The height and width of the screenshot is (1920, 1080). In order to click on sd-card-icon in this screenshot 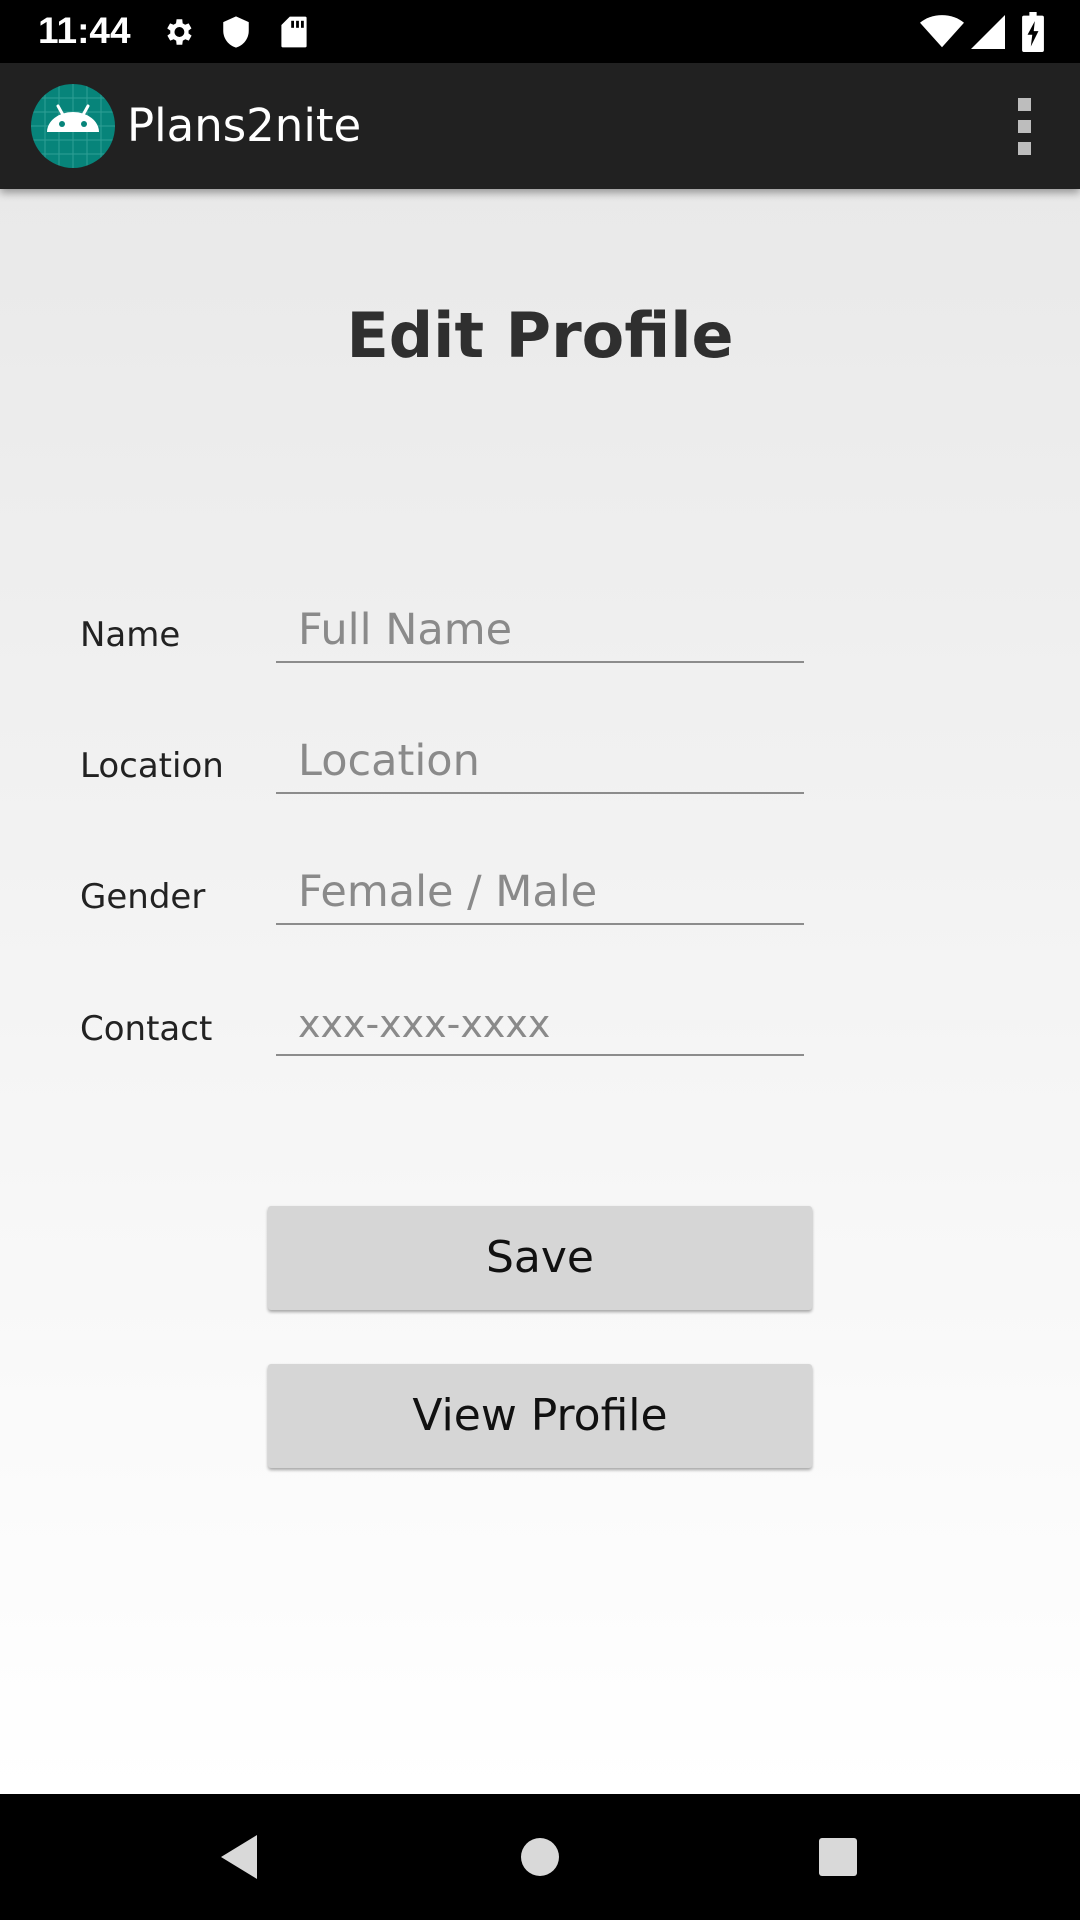, I will do `click(294, 31)`.